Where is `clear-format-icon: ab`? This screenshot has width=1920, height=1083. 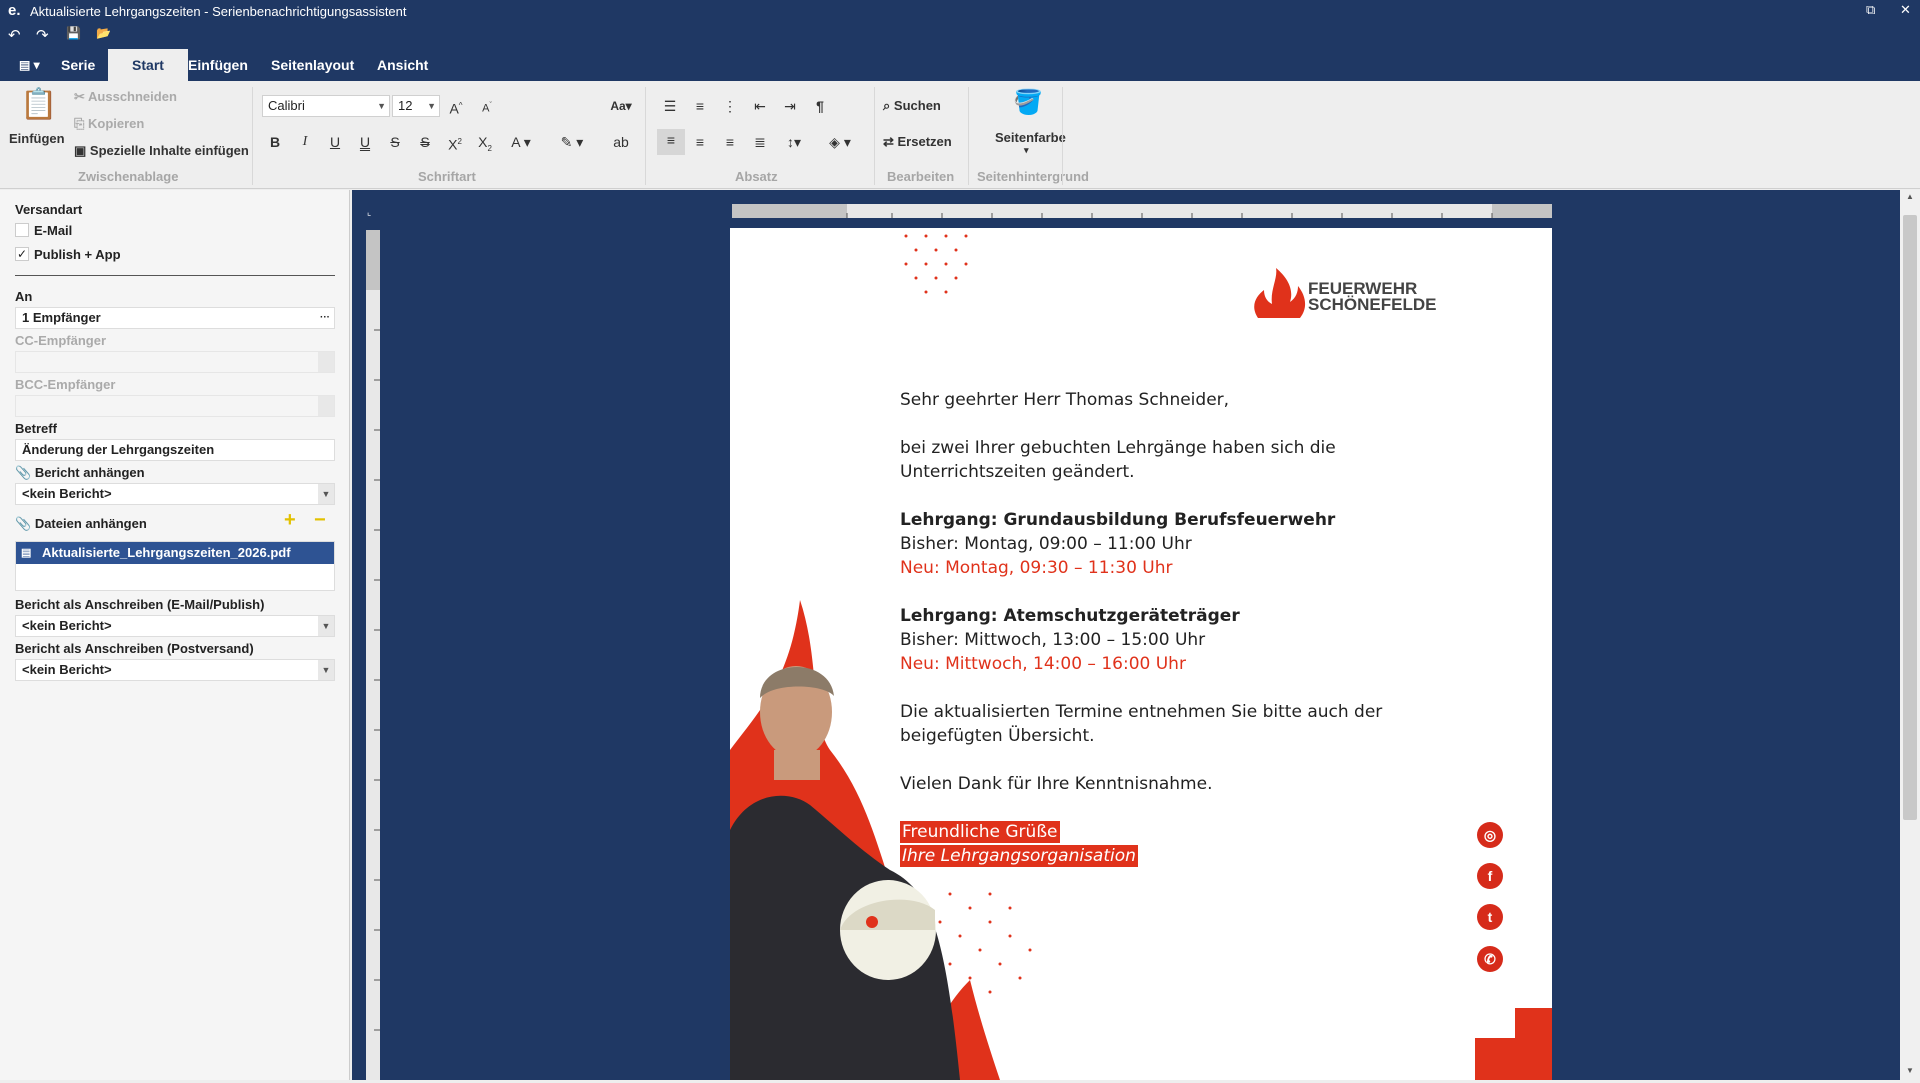
clear-format-icon: ab is located at coordinates (621, 142).